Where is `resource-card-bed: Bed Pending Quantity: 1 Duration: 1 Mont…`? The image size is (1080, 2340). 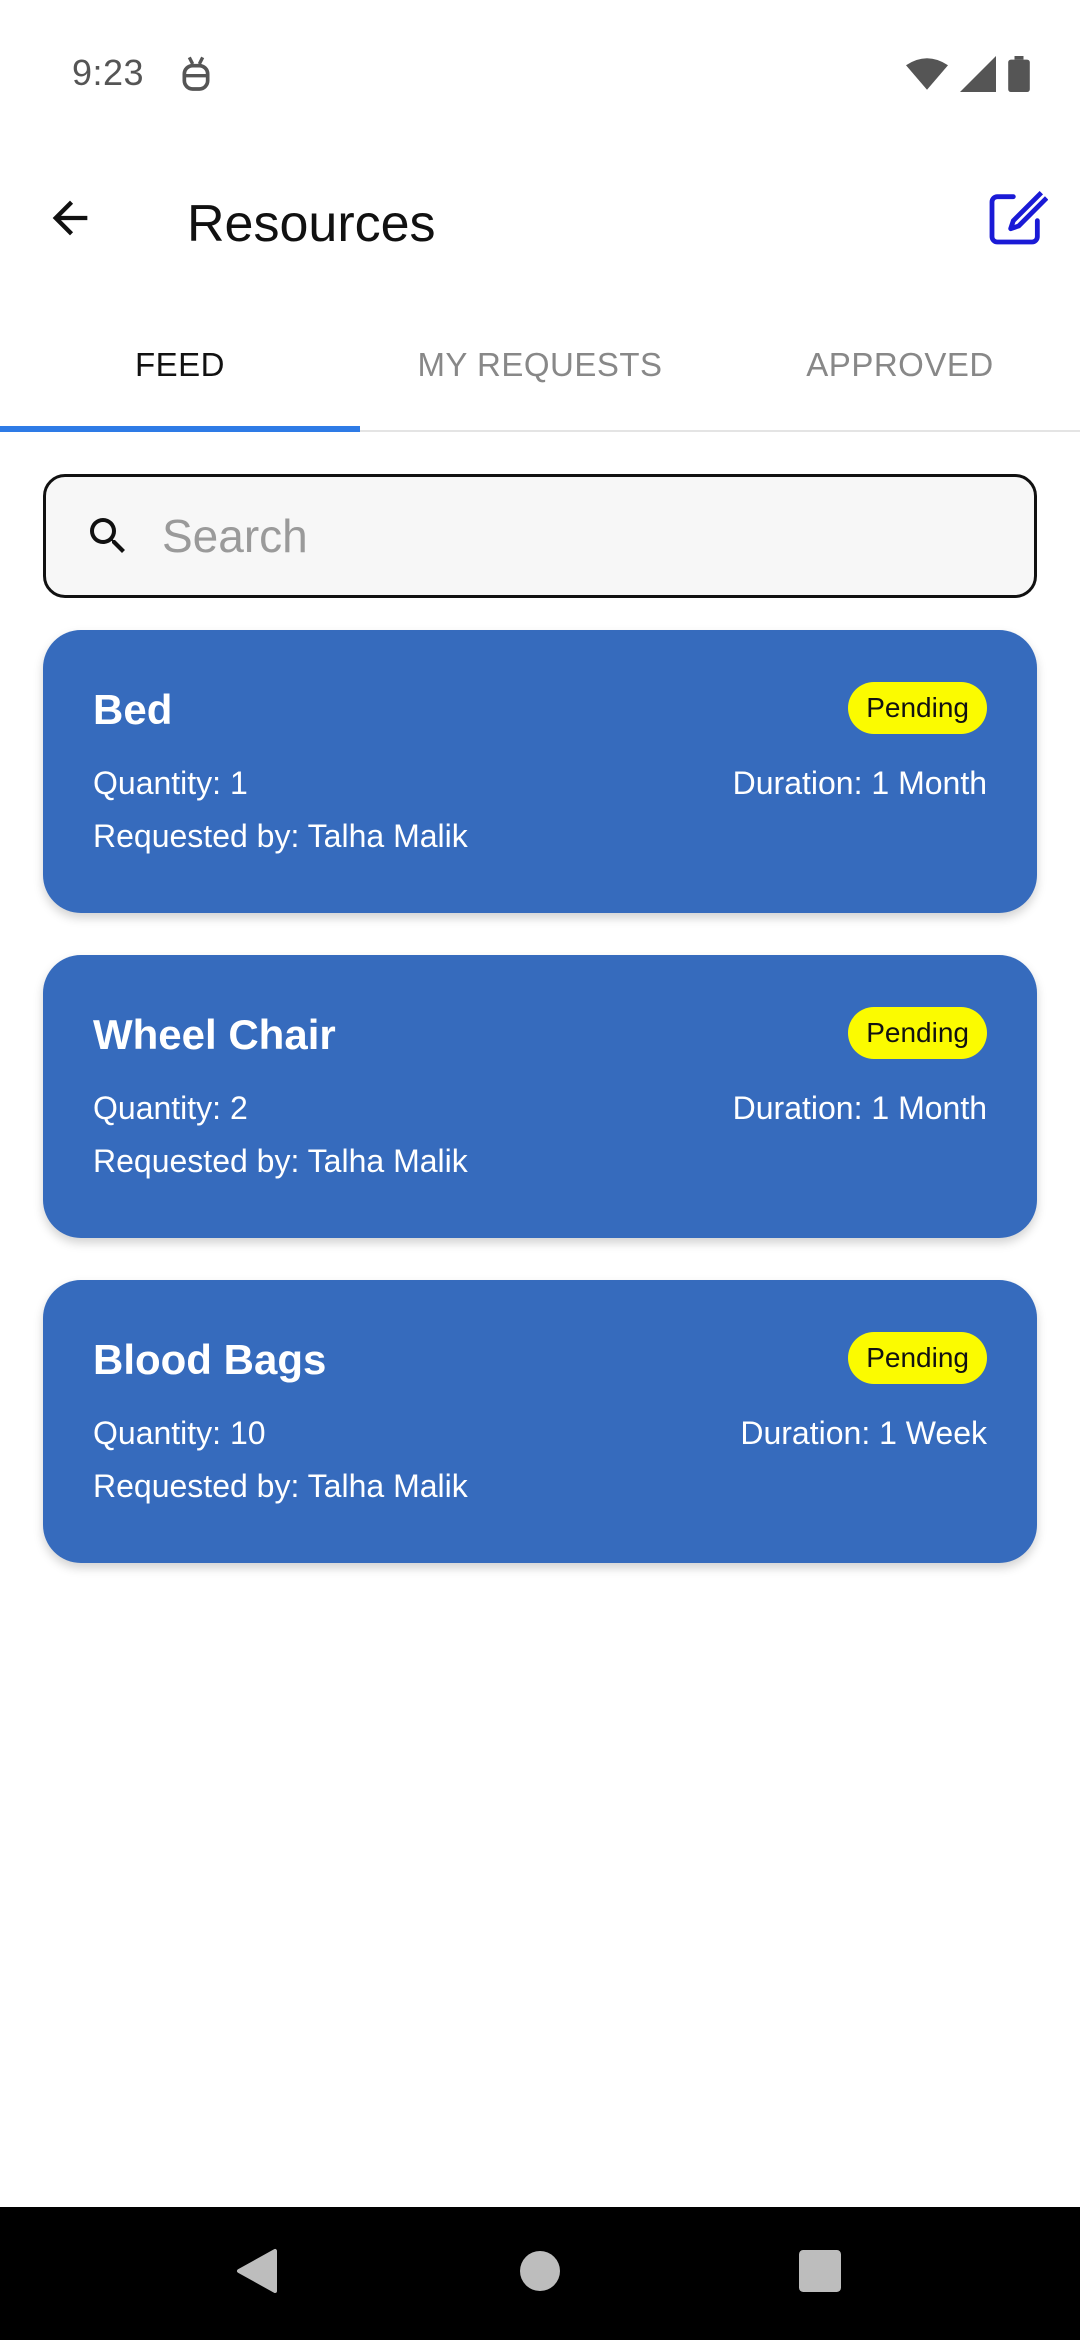 resource-card-bed: Bed Pending Quantity: 1 Duration: 1 Mont… is located at coordinates (540, 771).